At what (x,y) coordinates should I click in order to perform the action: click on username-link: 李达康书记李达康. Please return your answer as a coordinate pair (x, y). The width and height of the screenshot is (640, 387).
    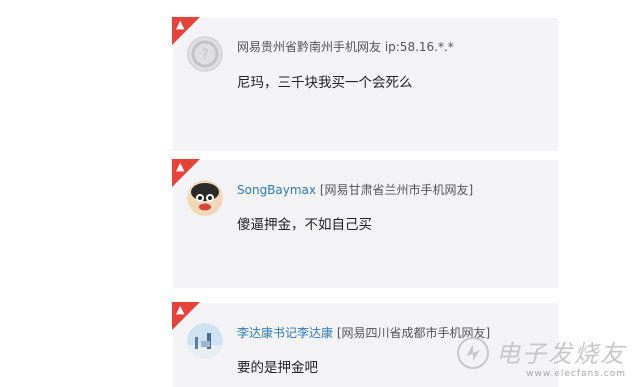
    Looking at the image, I should click on (285, 333).